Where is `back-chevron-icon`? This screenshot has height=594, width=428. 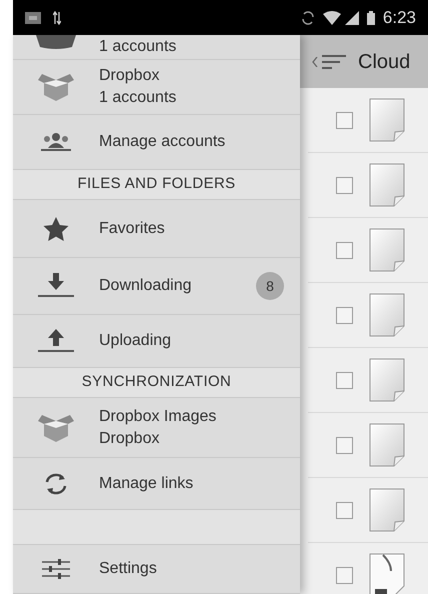 back-chevron-icon is located at coordinates (315, 61).